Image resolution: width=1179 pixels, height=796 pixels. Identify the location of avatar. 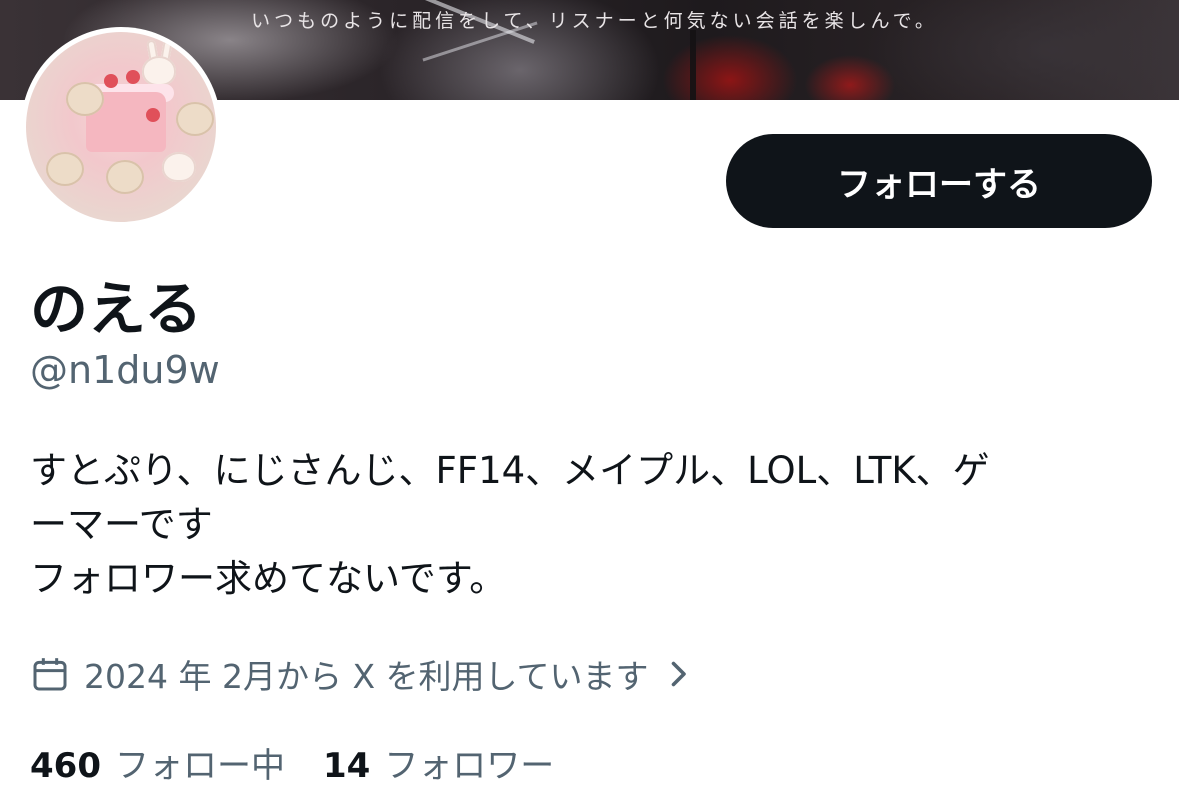
(121, 127).